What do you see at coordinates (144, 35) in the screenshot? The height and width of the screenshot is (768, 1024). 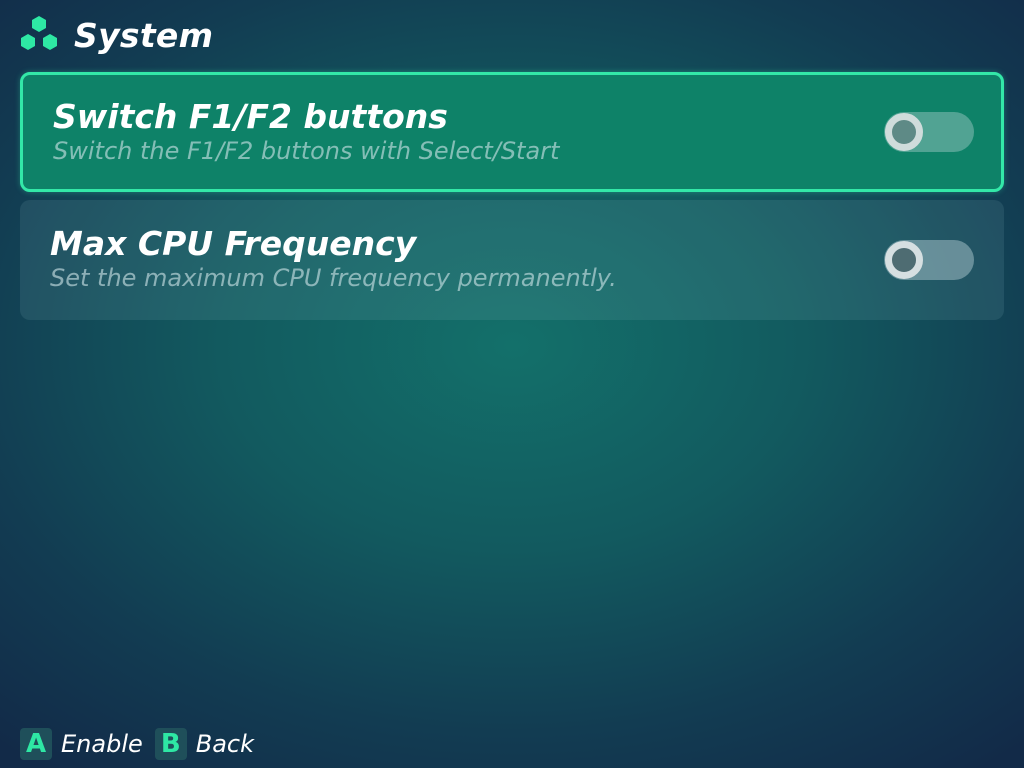 I see `page-title: System` at bounding box center [144, 35].